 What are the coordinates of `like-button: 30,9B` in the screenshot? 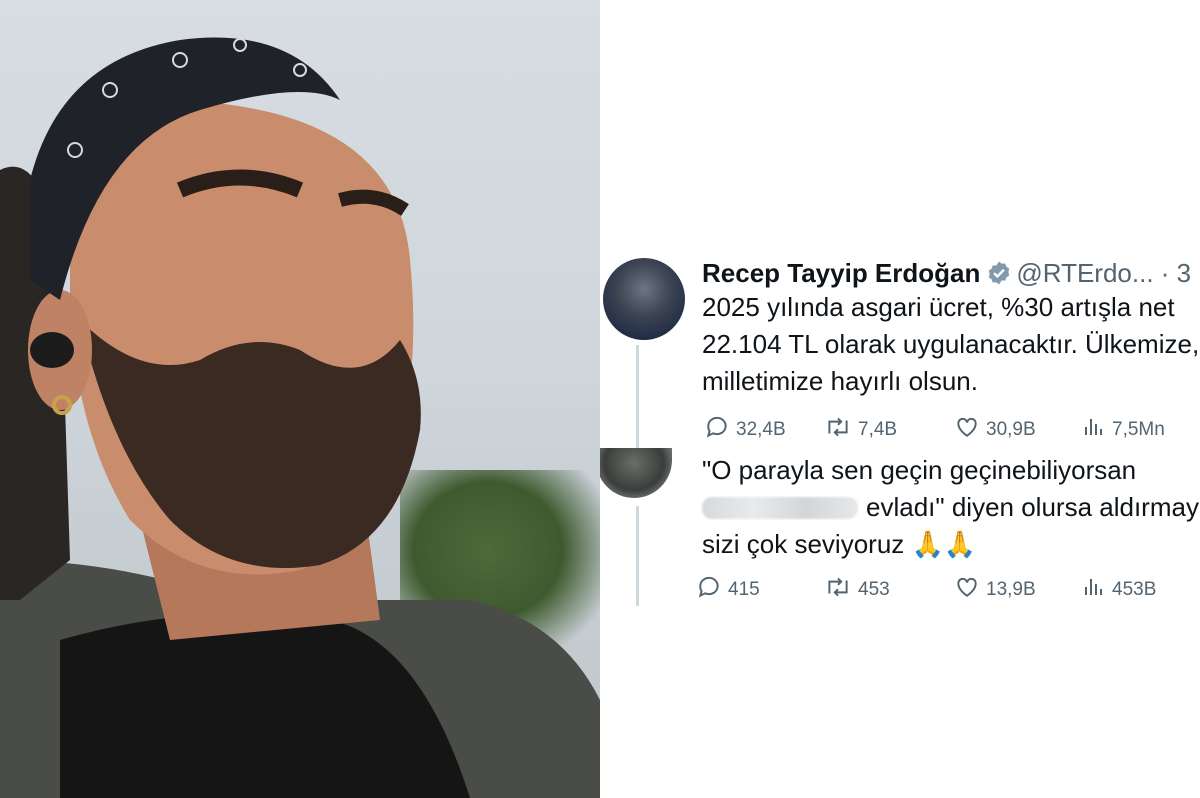 It's located at (995, 430).